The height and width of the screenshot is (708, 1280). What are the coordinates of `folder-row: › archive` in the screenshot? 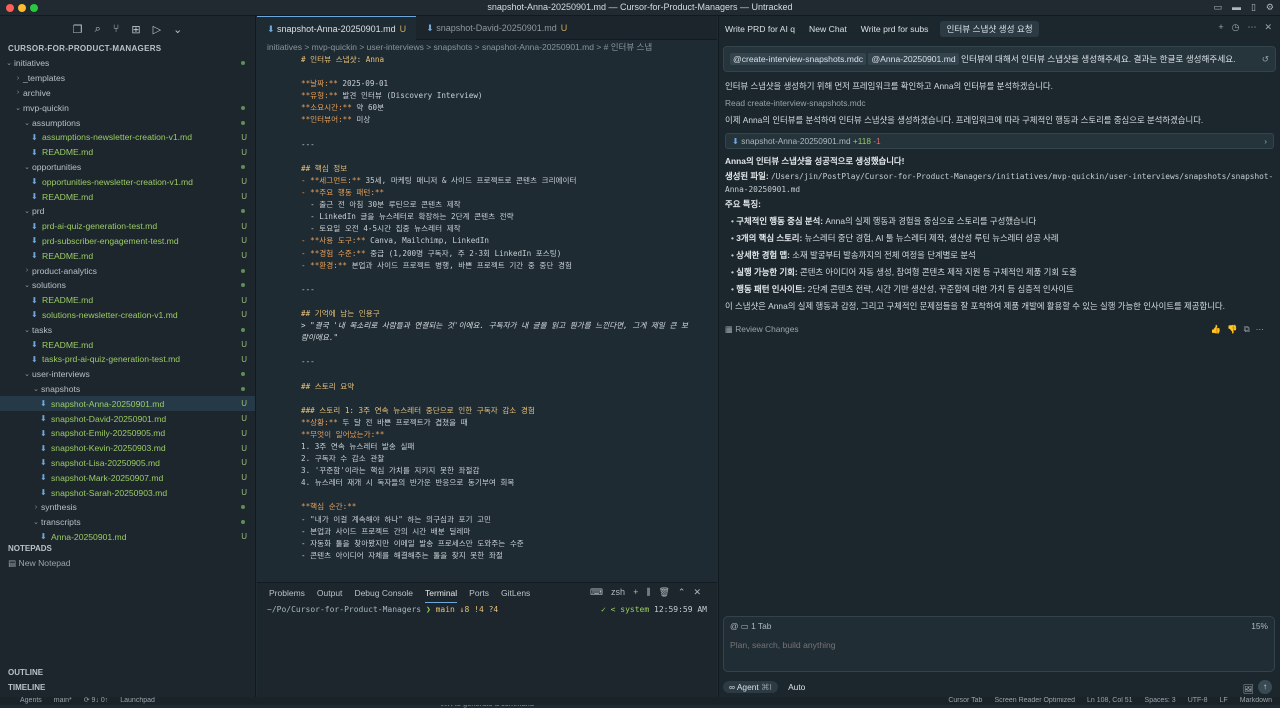 It's located at (127, 93).